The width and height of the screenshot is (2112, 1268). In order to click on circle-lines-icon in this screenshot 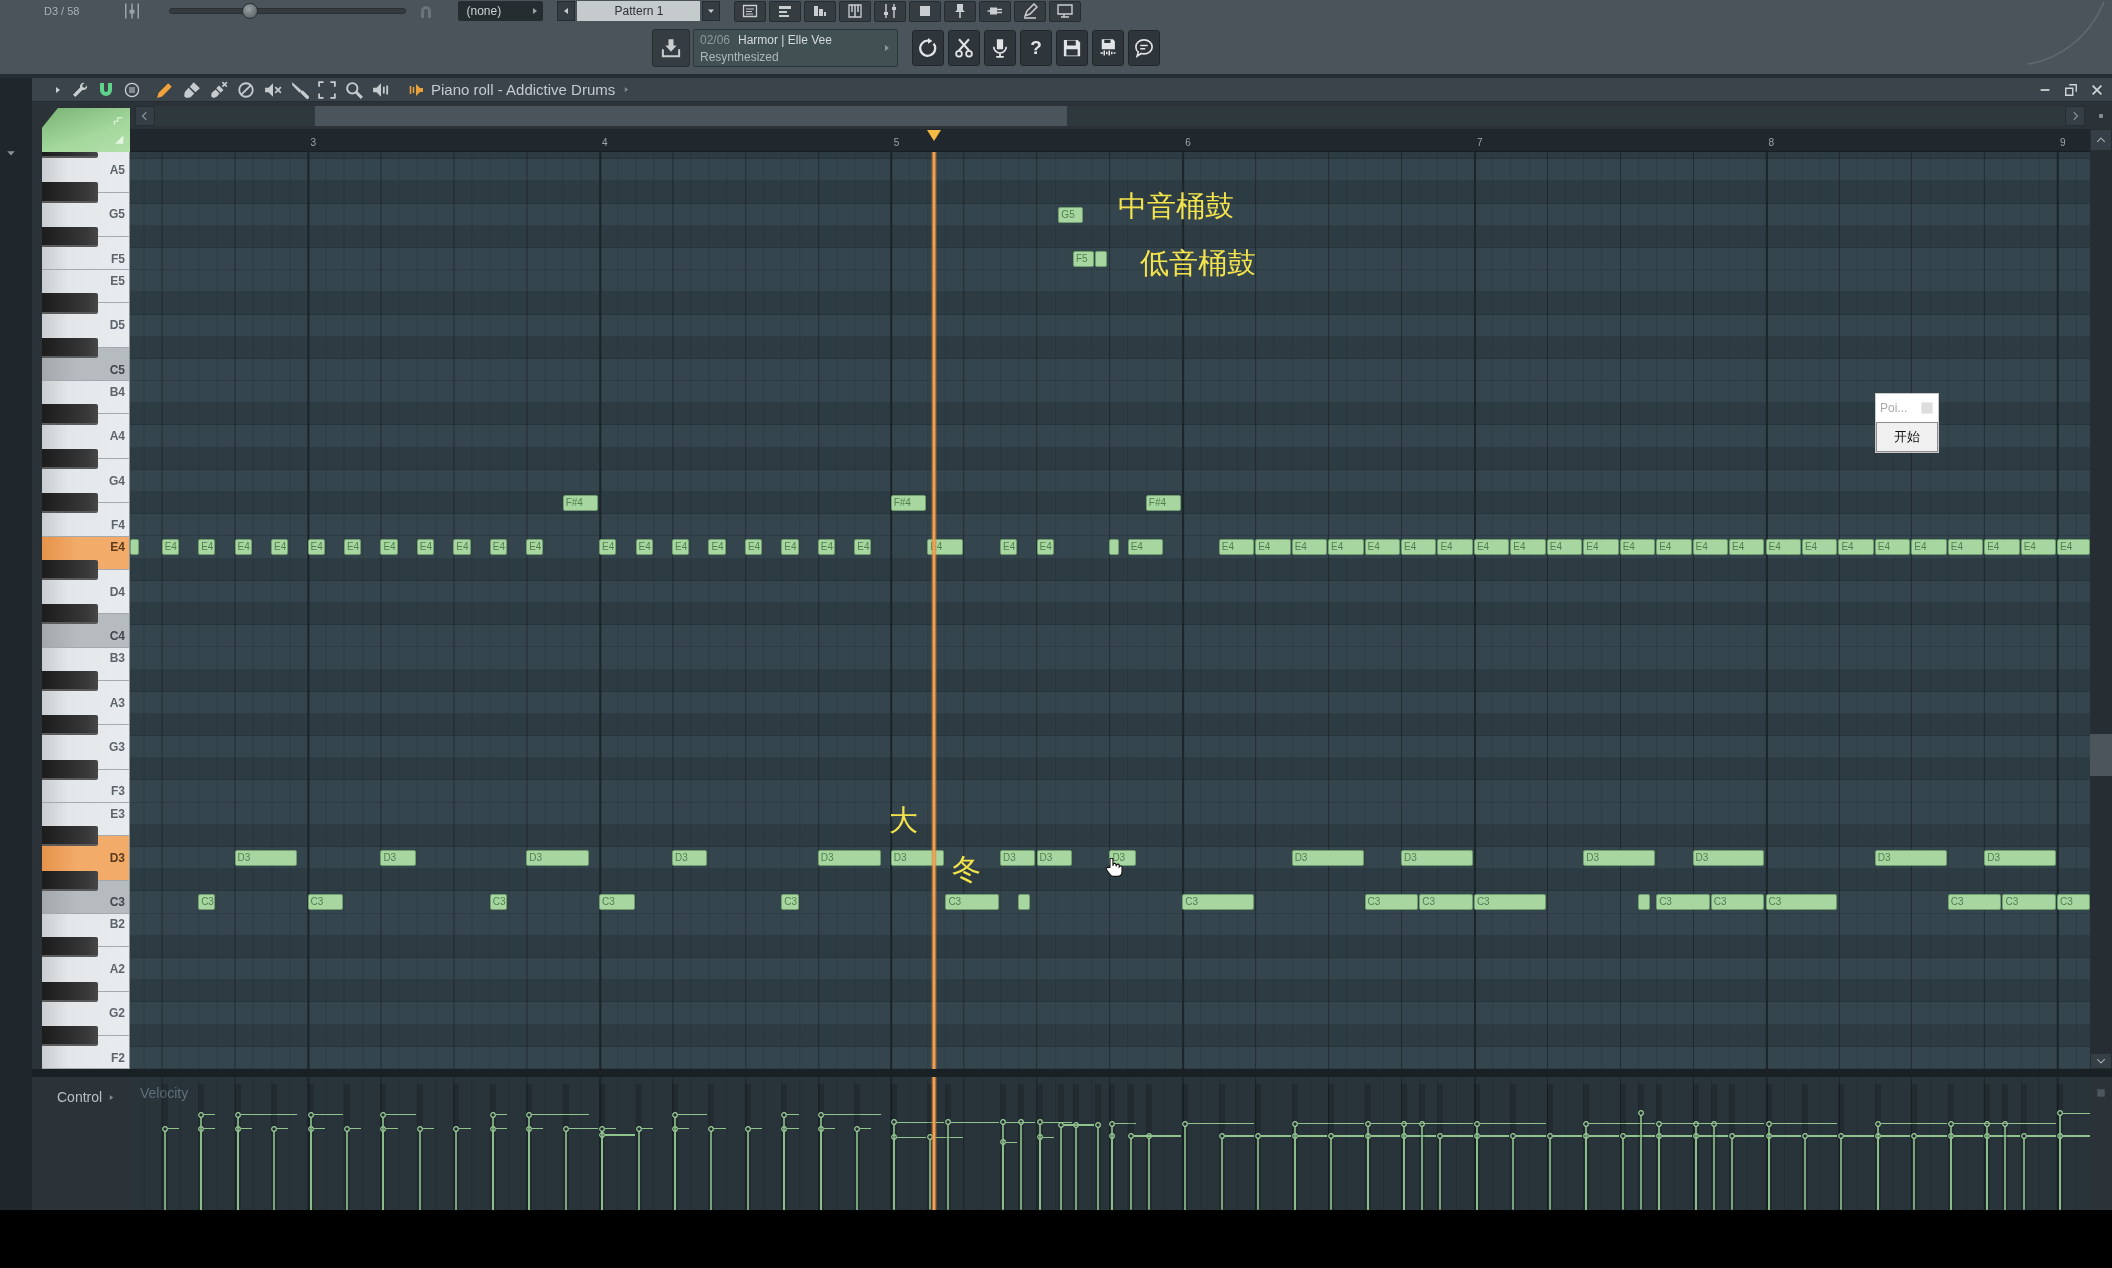, I will do `click(132, 89)`.